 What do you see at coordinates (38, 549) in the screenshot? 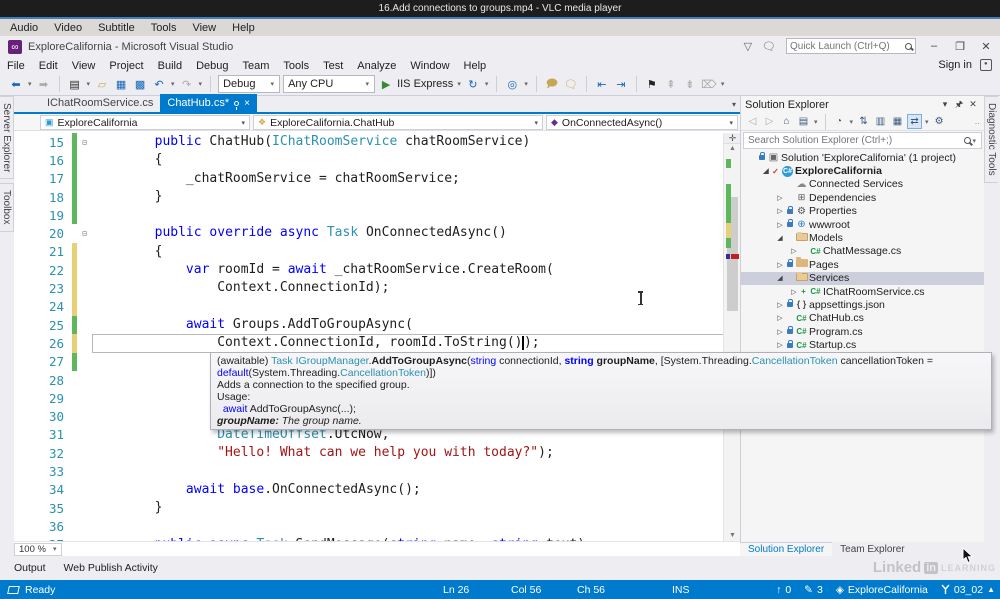
I see `zoom-control: 100 % ▾` at bounding box center [38, 549].